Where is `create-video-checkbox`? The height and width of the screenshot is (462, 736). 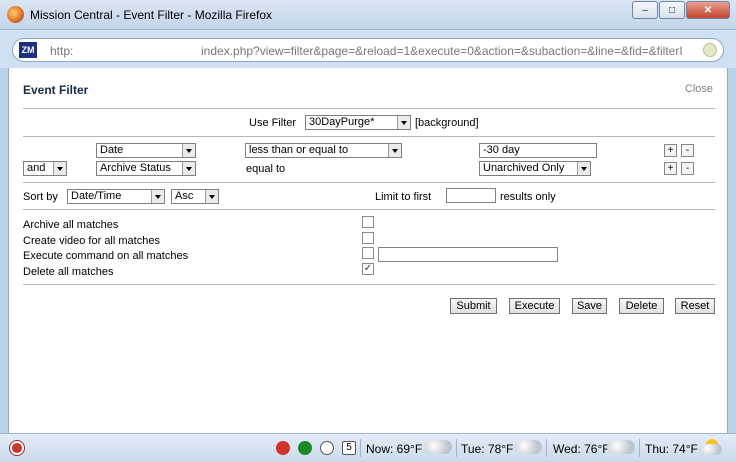 create-video-checkbox is located at coordinates (368, 238).